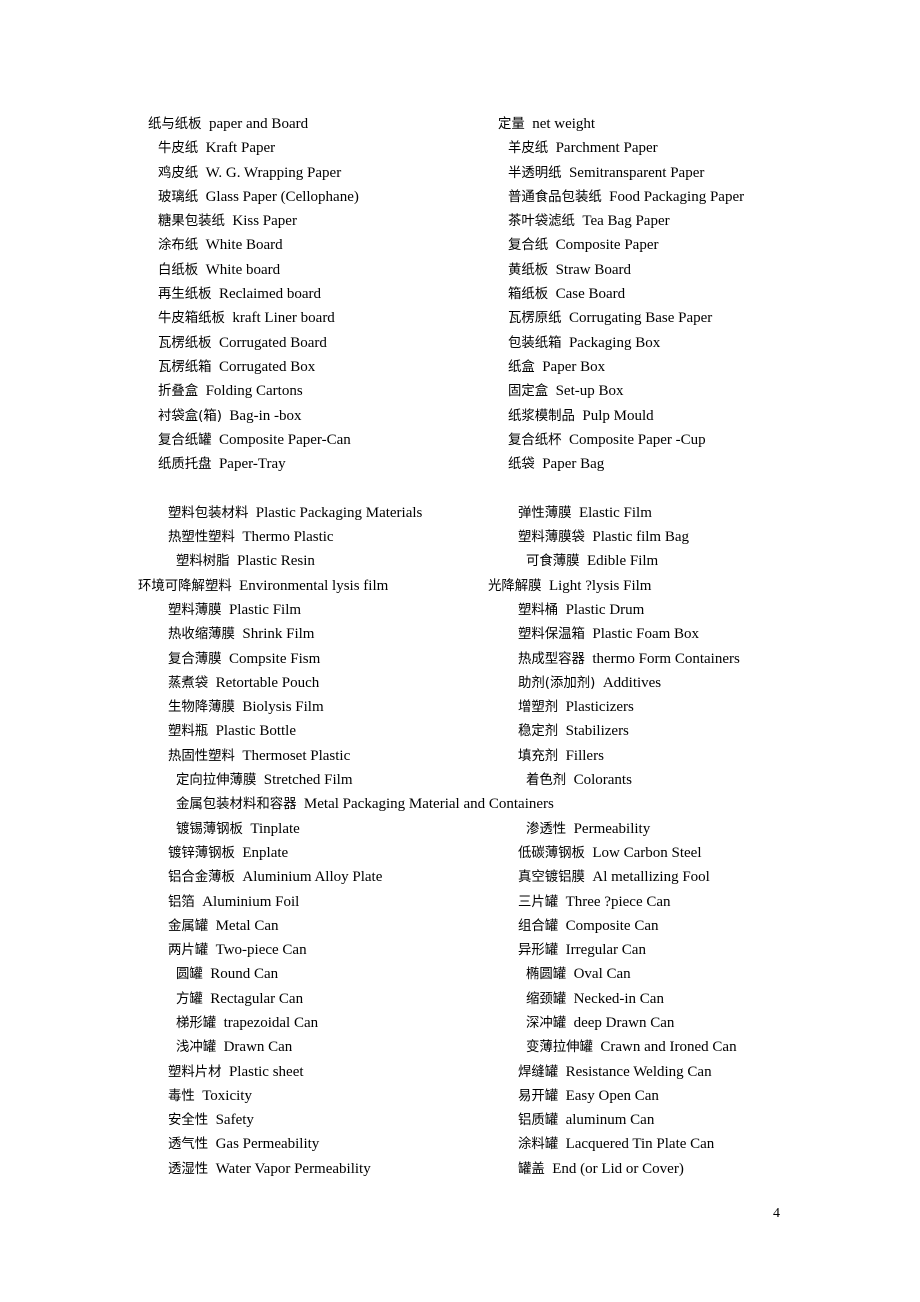 The width and height of the screenshot is (920, 1302). What do you see at coordinates (640, 1144) in the screenshot?
I see `term-english: Lacquered Tin Plate Can` at bounding box center [640, 1144].